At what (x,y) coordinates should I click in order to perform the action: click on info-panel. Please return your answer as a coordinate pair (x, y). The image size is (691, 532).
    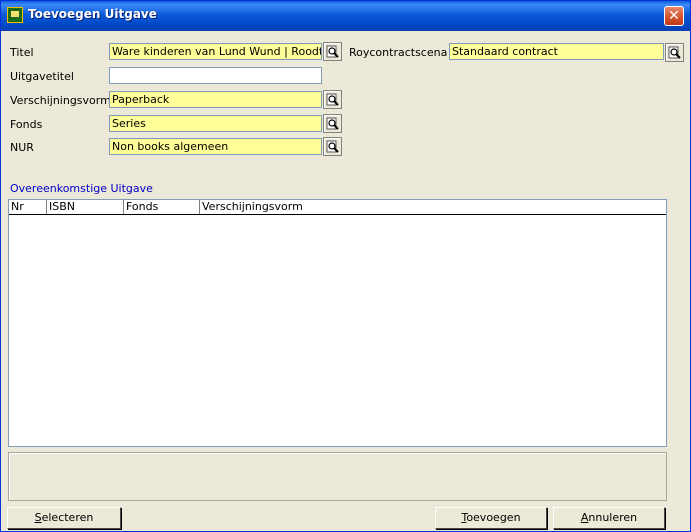
    Looking at the image, I should click on (337, 476).